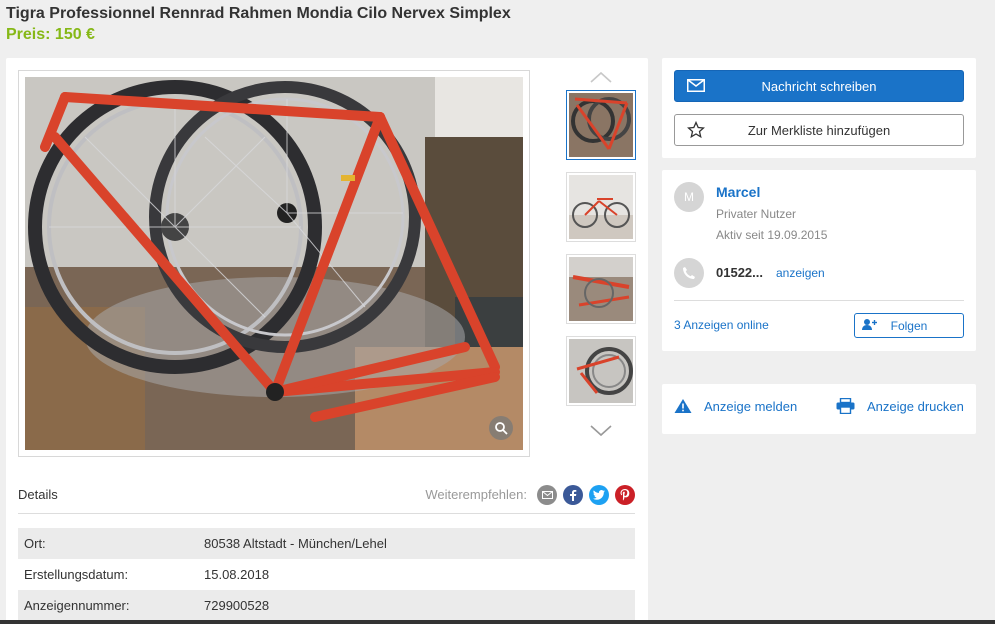 The height and width of the screenshot is (624, 995). I want to click on row-key: Ort:, so click(35, 543).